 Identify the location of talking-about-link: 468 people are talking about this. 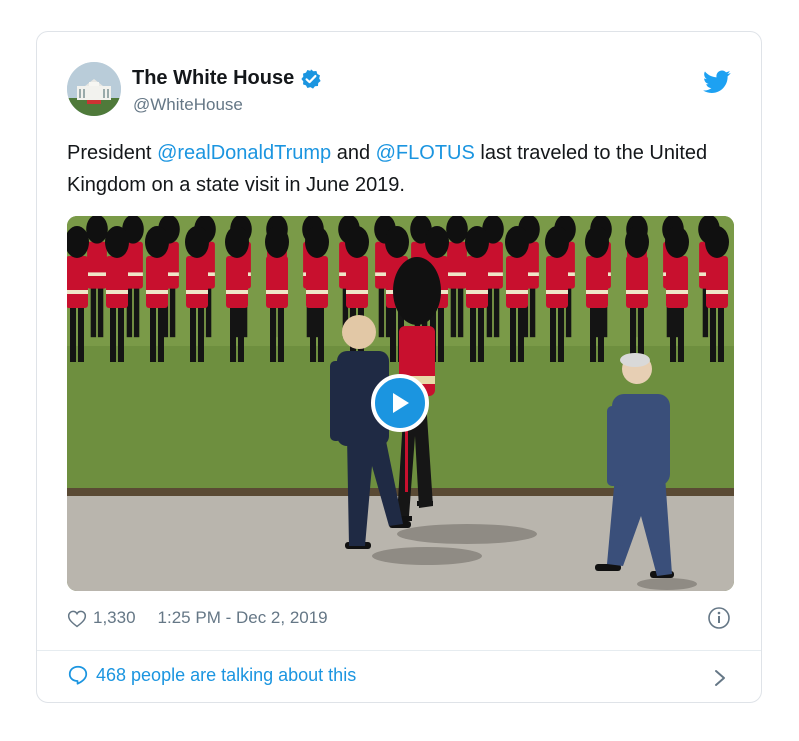
(211, 675).